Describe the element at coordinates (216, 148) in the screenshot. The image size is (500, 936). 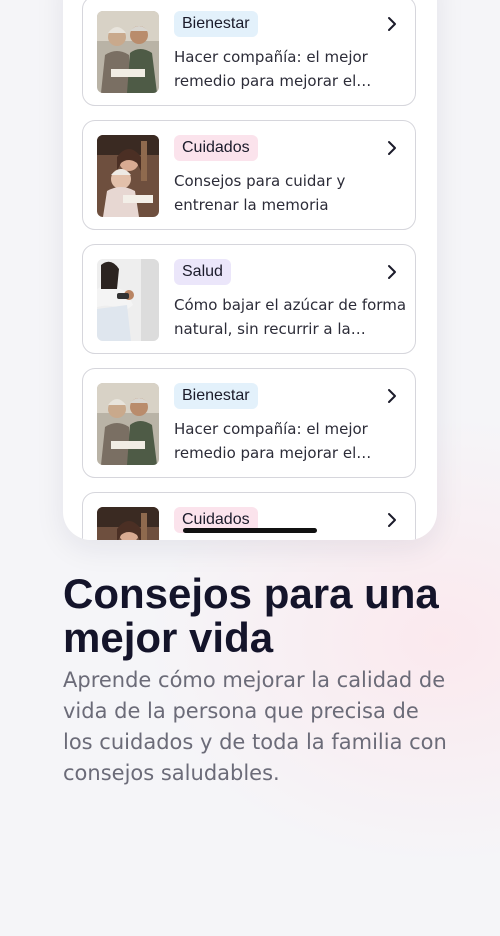
I see `category-tag: Cuidados` at that location.